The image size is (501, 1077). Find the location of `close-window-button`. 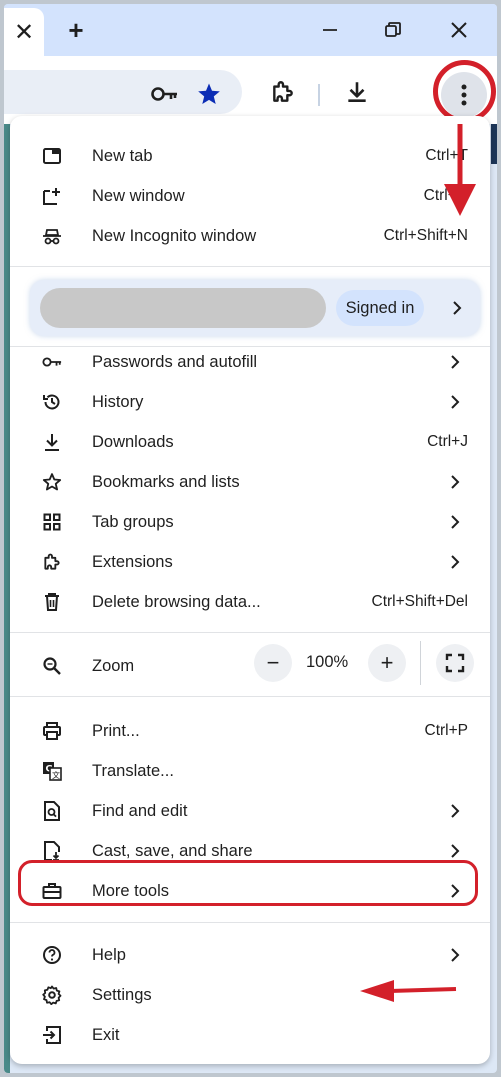

close-window-button is located at coordinates (459, 30).